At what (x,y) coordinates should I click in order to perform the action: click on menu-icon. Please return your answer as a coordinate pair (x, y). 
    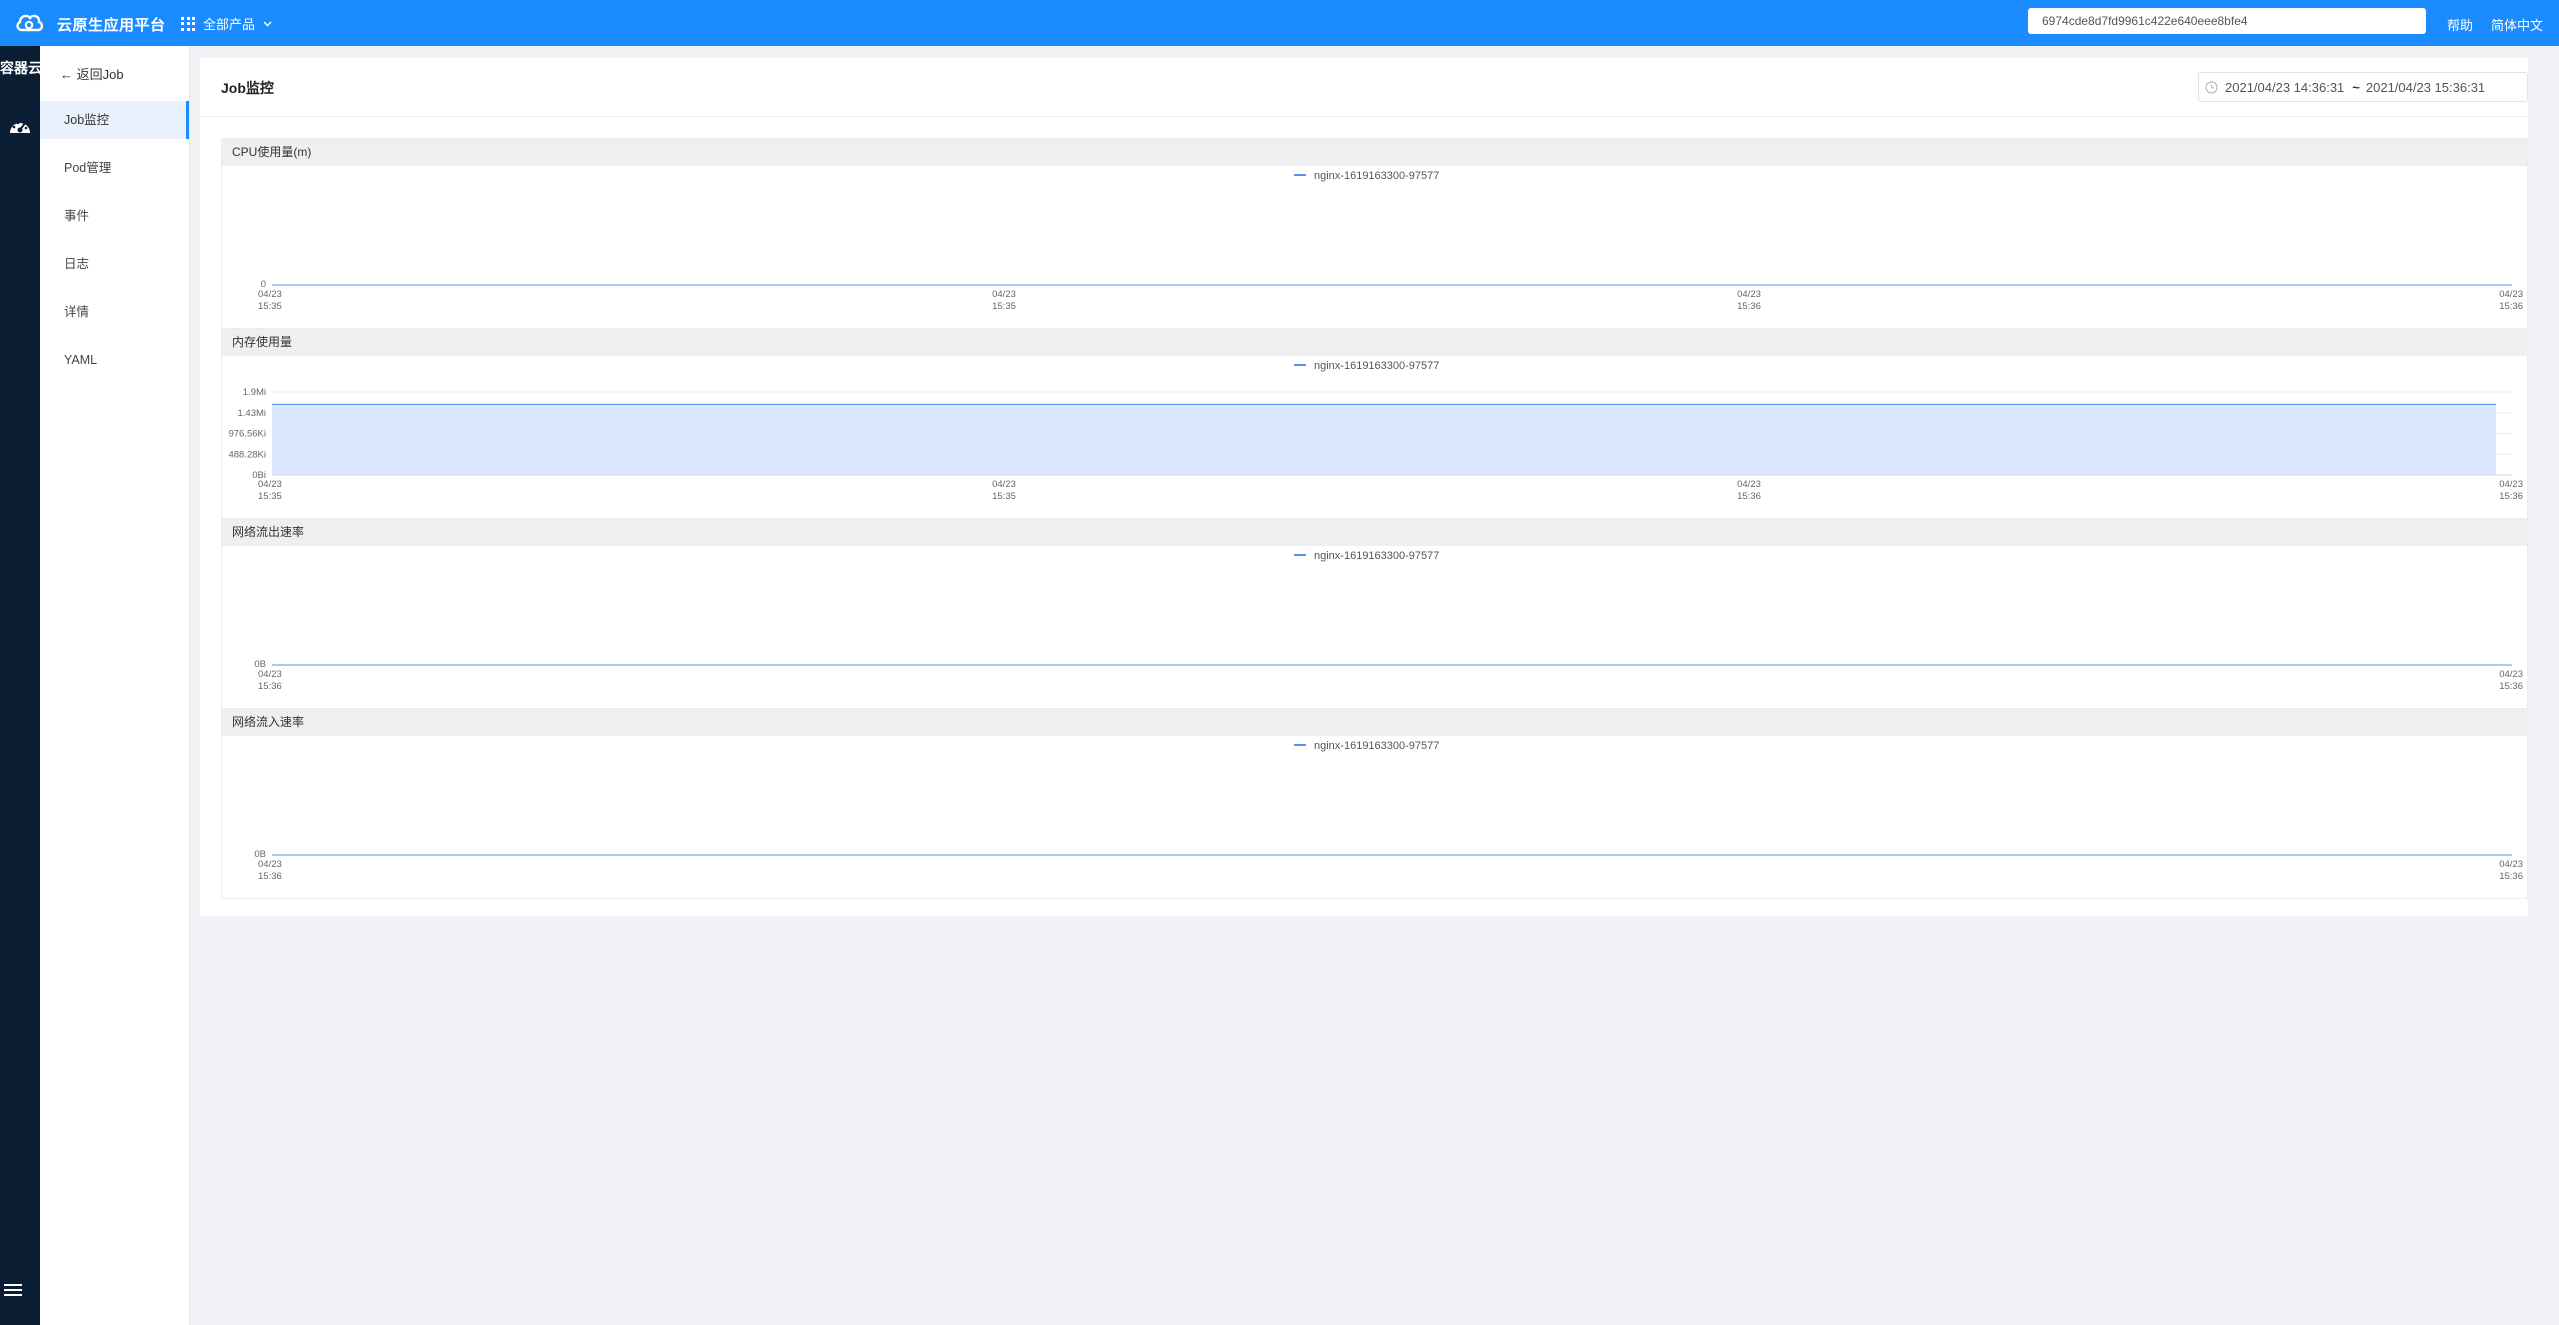
    Looking at the image, I should click on (13, 1290).